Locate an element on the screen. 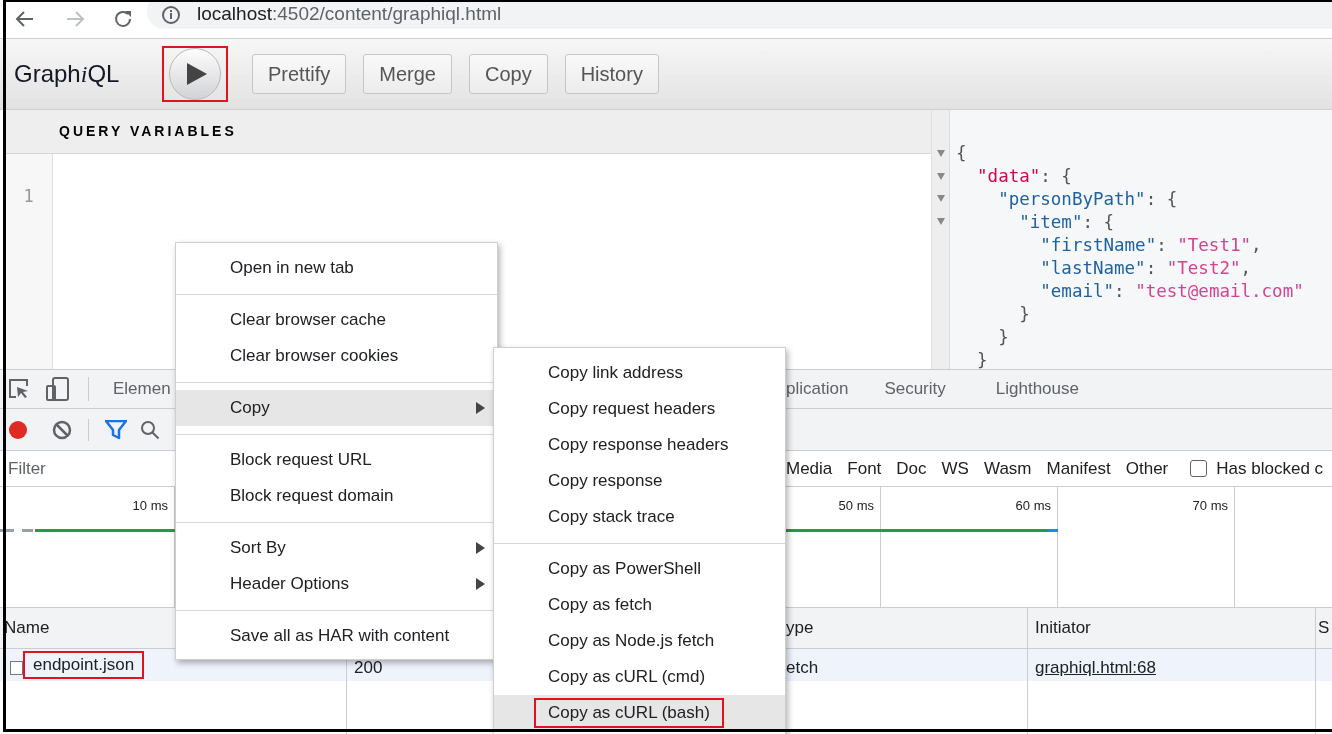  tick-label: 60 ms is located at coordinates (1033, 506).